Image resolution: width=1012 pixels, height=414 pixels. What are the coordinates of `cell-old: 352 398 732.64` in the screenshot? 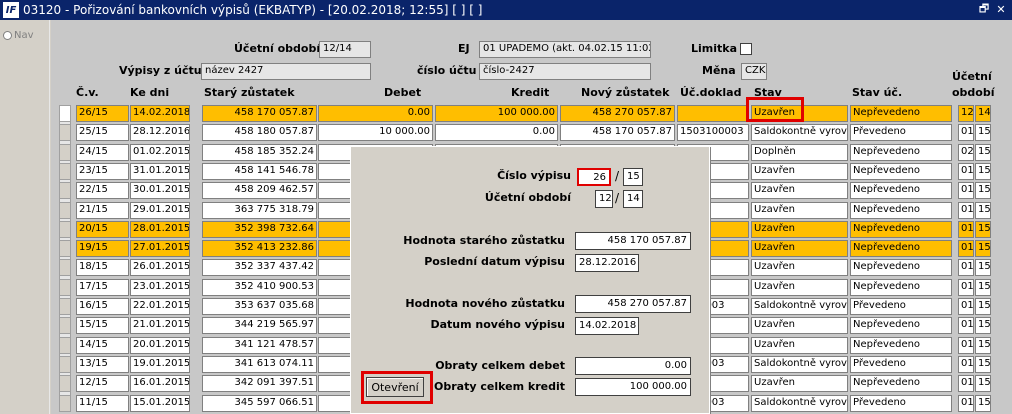 It's located at (259, 229).